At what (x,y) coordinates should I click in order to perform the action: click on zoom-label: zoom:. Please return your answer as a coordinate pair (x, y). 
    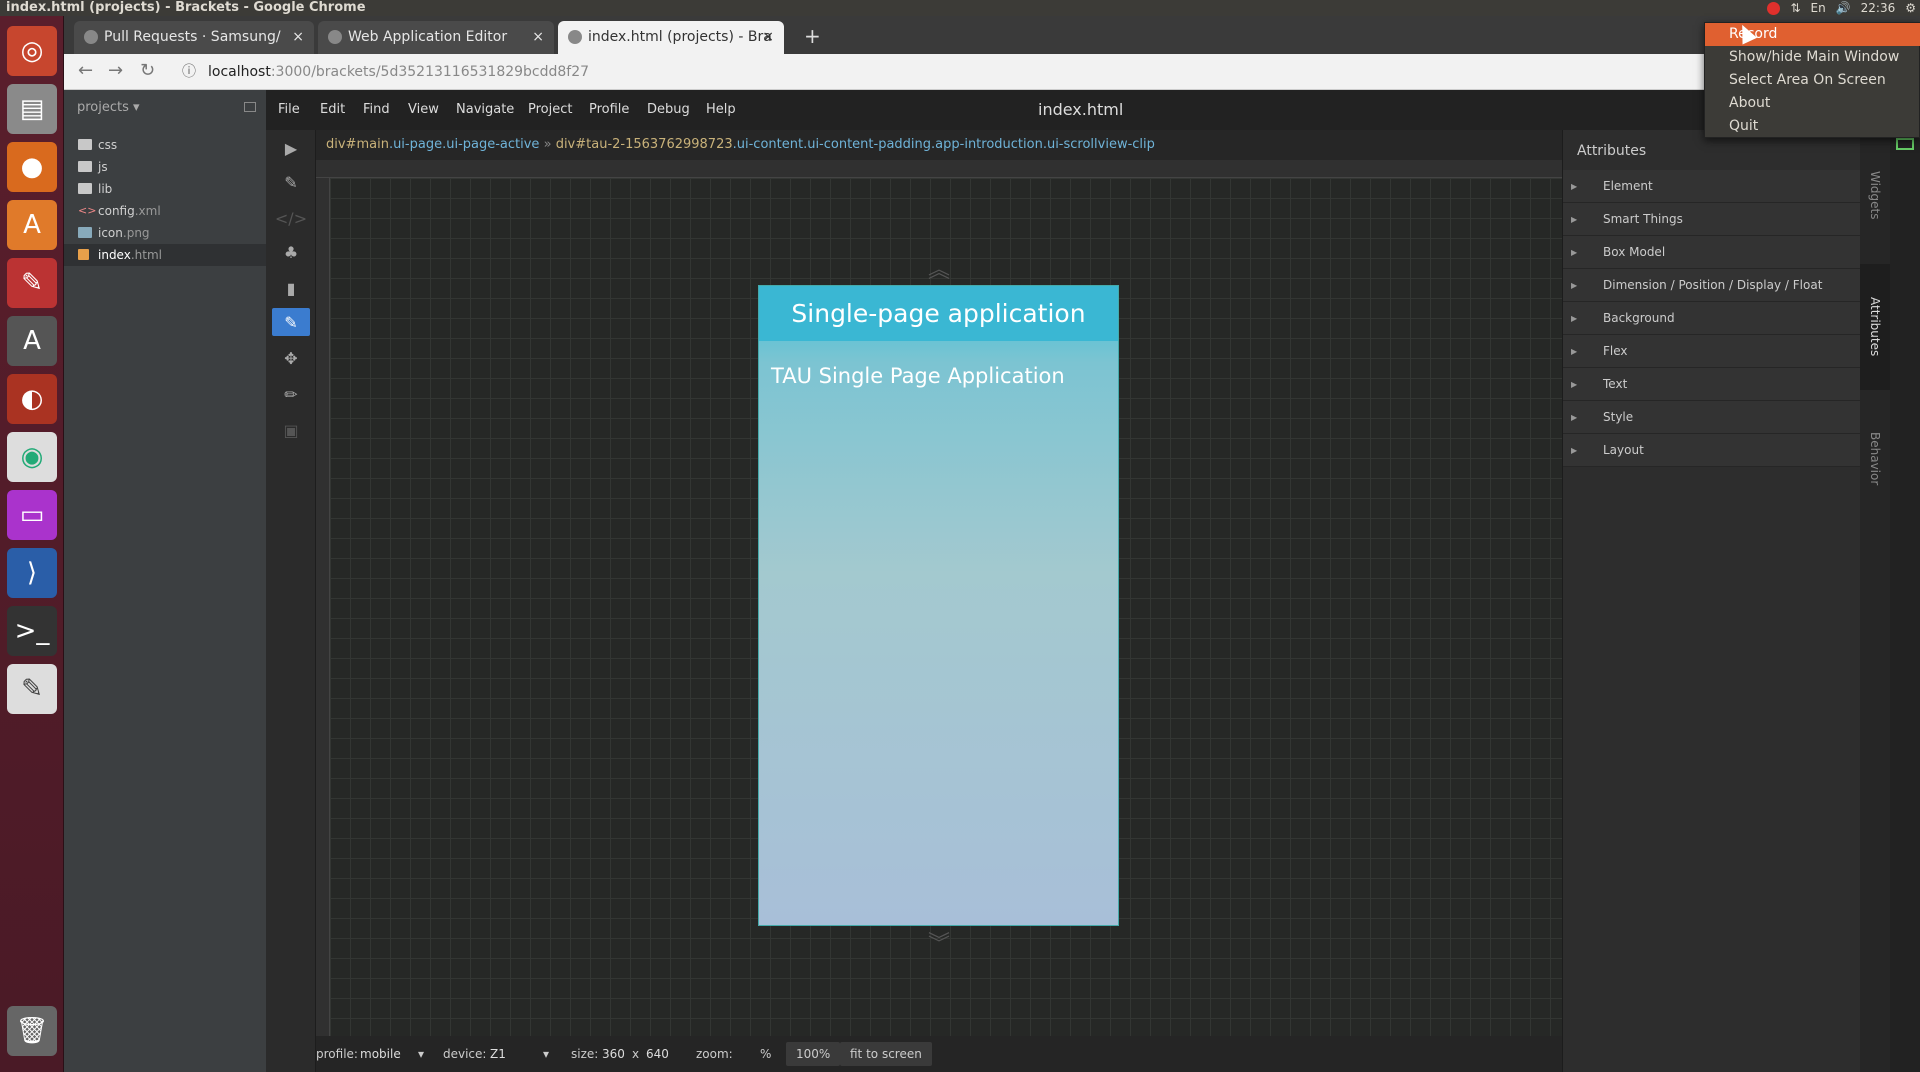
    Looking at the image, I should click on (714, 1054).